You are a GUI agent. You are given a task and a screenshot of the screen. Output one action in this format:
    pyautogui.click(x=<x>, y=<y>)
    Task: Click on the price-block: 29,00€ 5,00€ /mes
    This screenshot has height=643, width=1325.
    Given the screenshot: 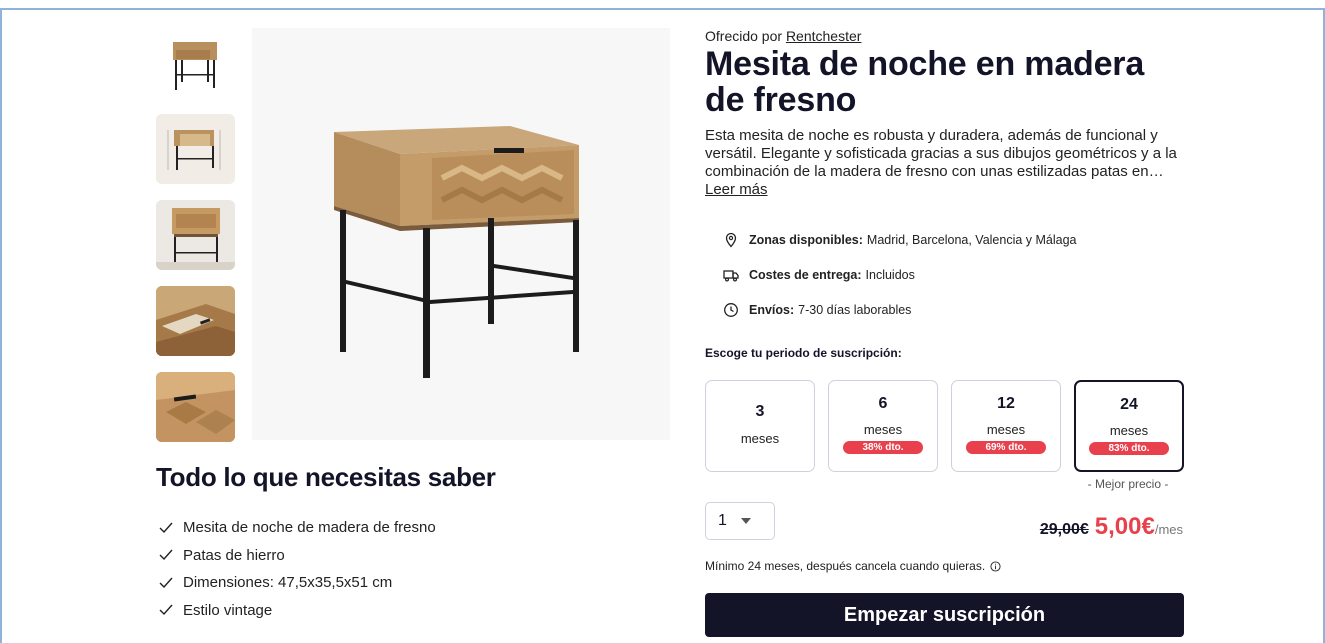 What is the action you would take?
    pyautogui.click(x=1111, y=527)
    